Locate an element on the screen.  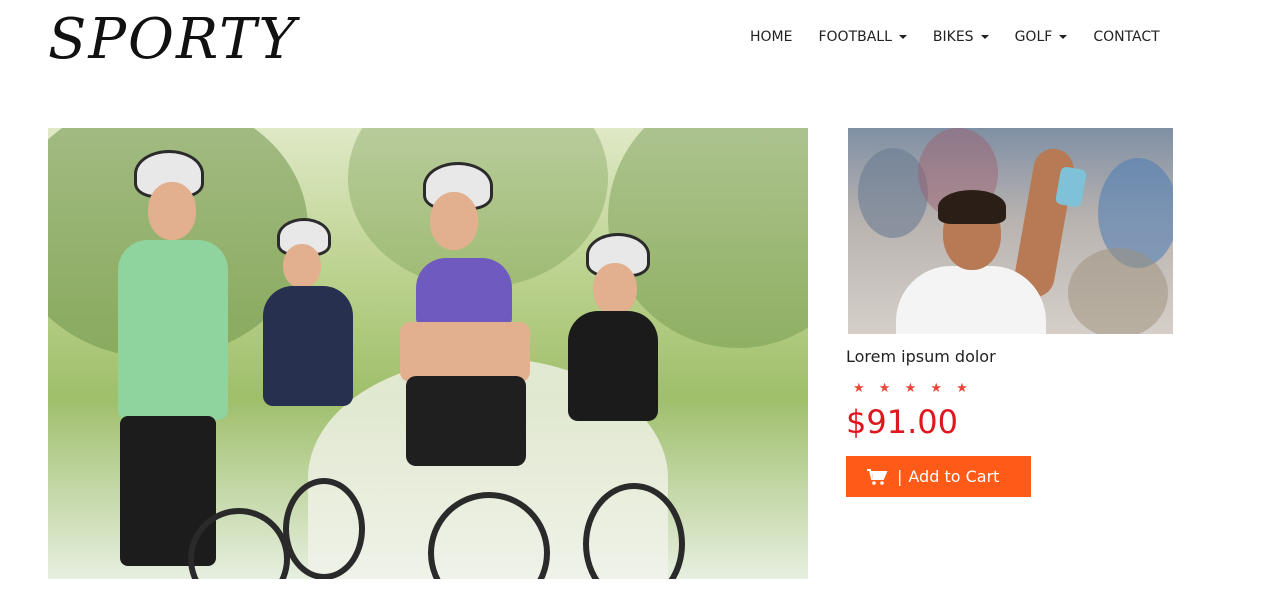
nav-bikes-label: BIKES is located at coordinates (953, 37).